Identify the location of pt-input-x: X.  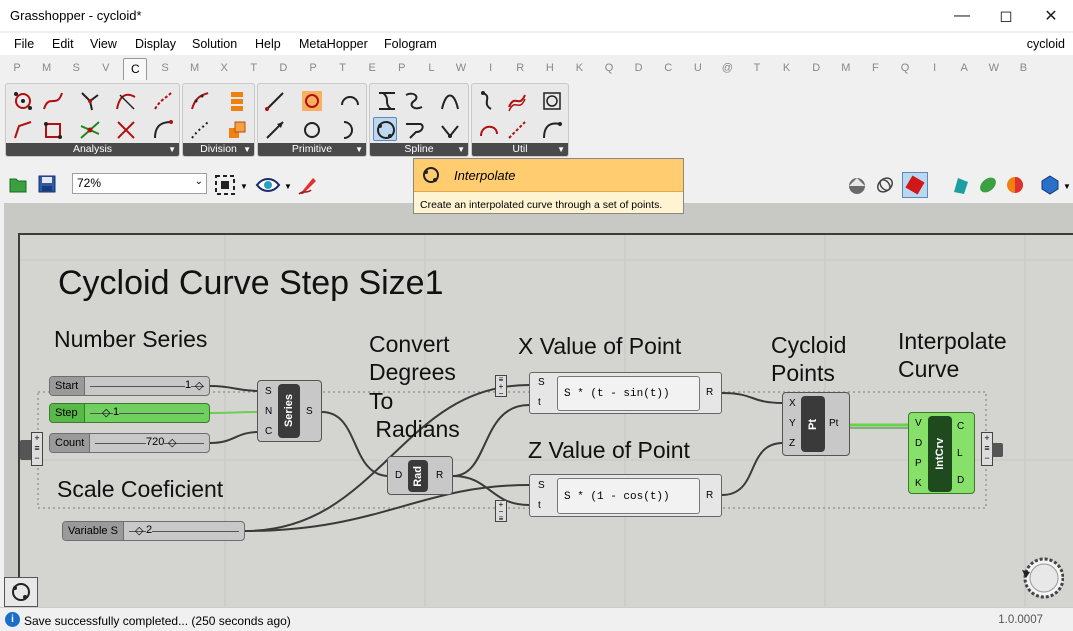
(792, 403).